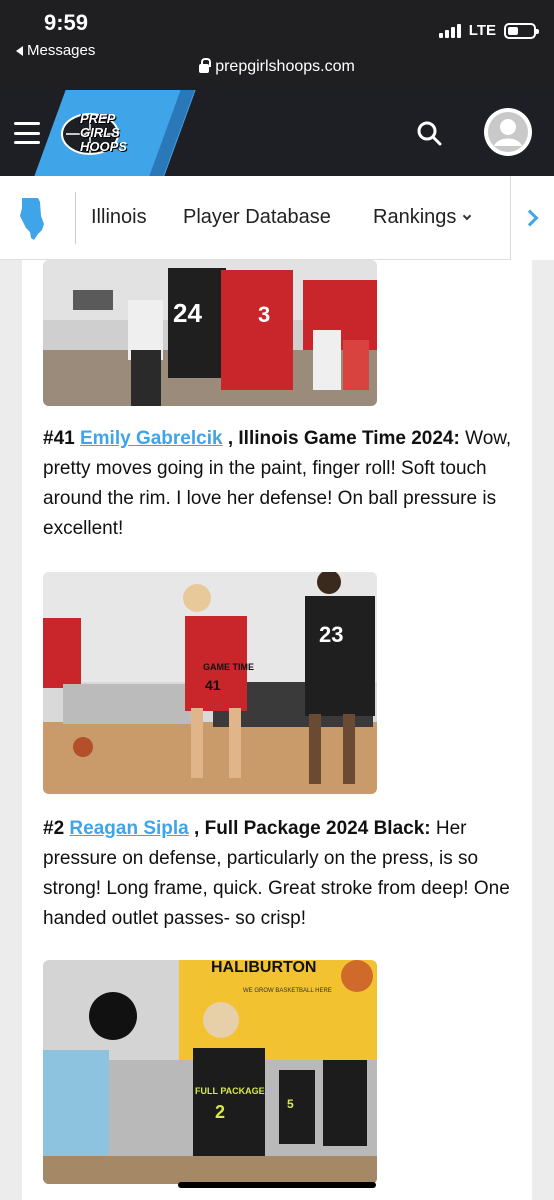  Describe the element at coordinates (187, 313) in the screenshot. I see `jersey-number: 24` at that location.